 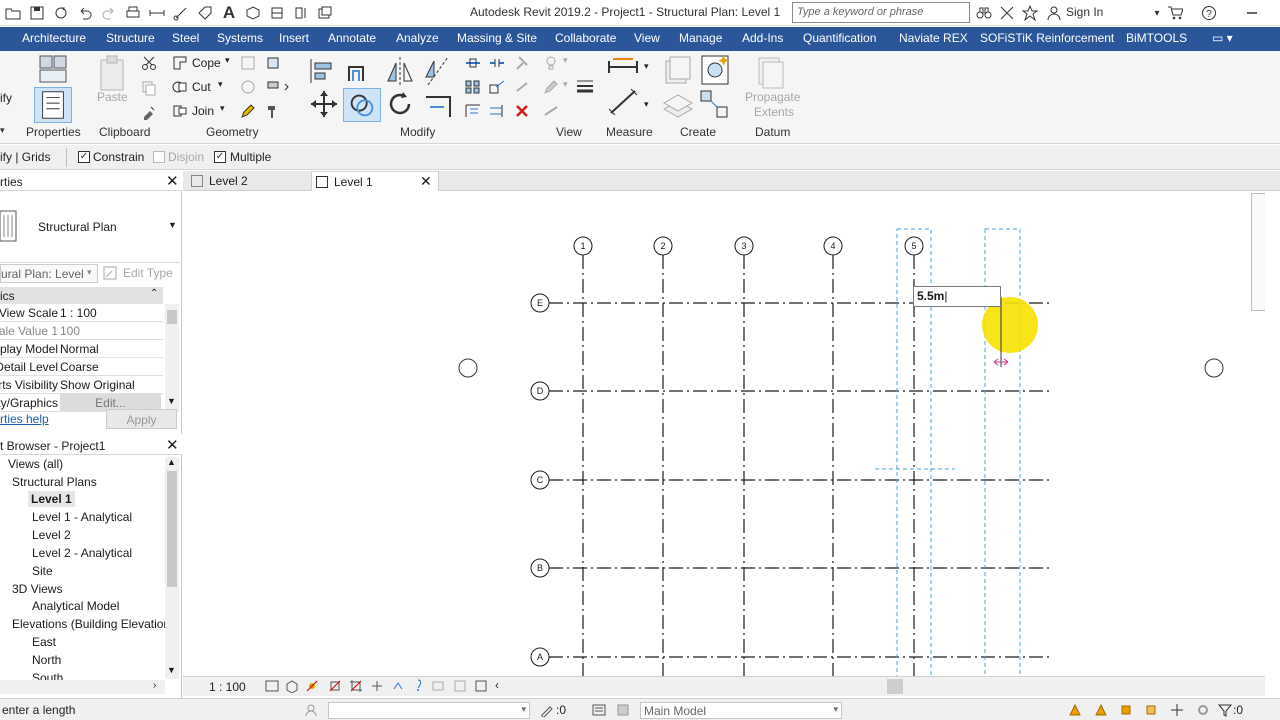 I want to click on constrain-checkbox: ✓, so click(x=84, y=157).